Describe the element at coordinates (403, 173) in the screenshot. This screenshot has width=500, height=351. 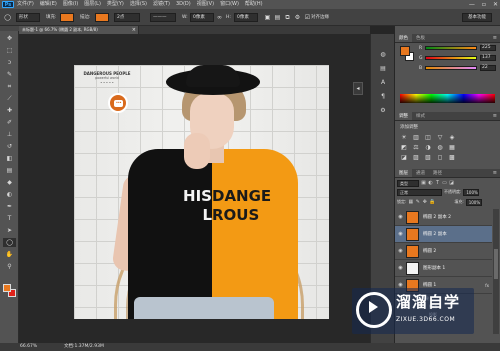
I see `tab-layers: 图层` at that location.